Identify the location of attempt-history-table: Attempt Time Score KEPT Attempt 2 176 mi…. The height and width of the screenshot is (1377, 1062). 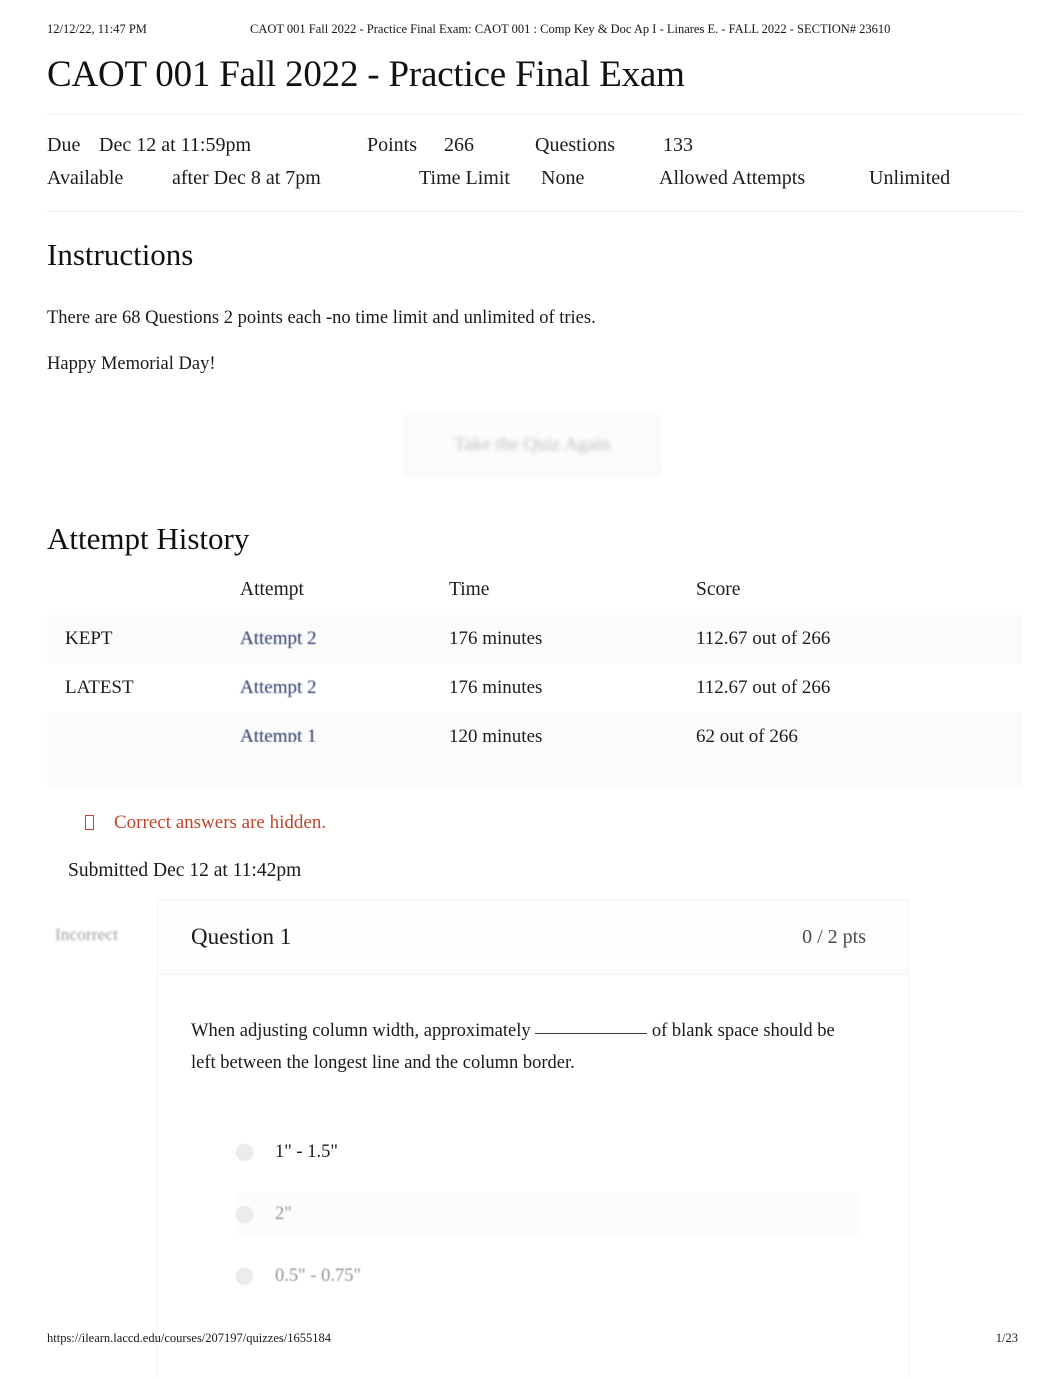
(534, 668).